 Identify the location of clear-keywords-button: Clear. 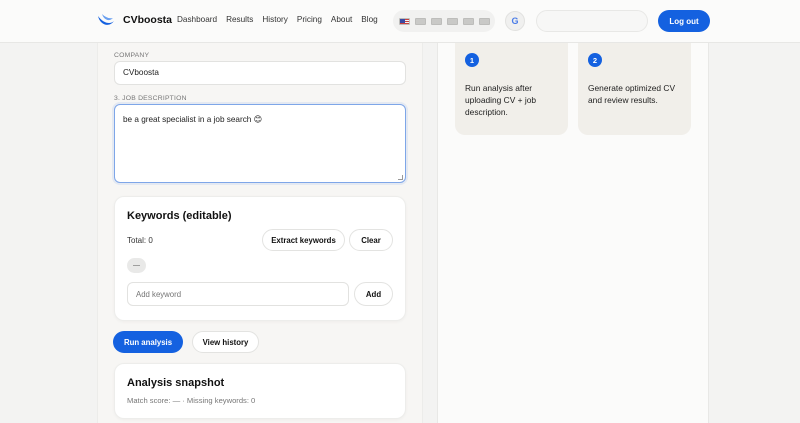
(371, 240).